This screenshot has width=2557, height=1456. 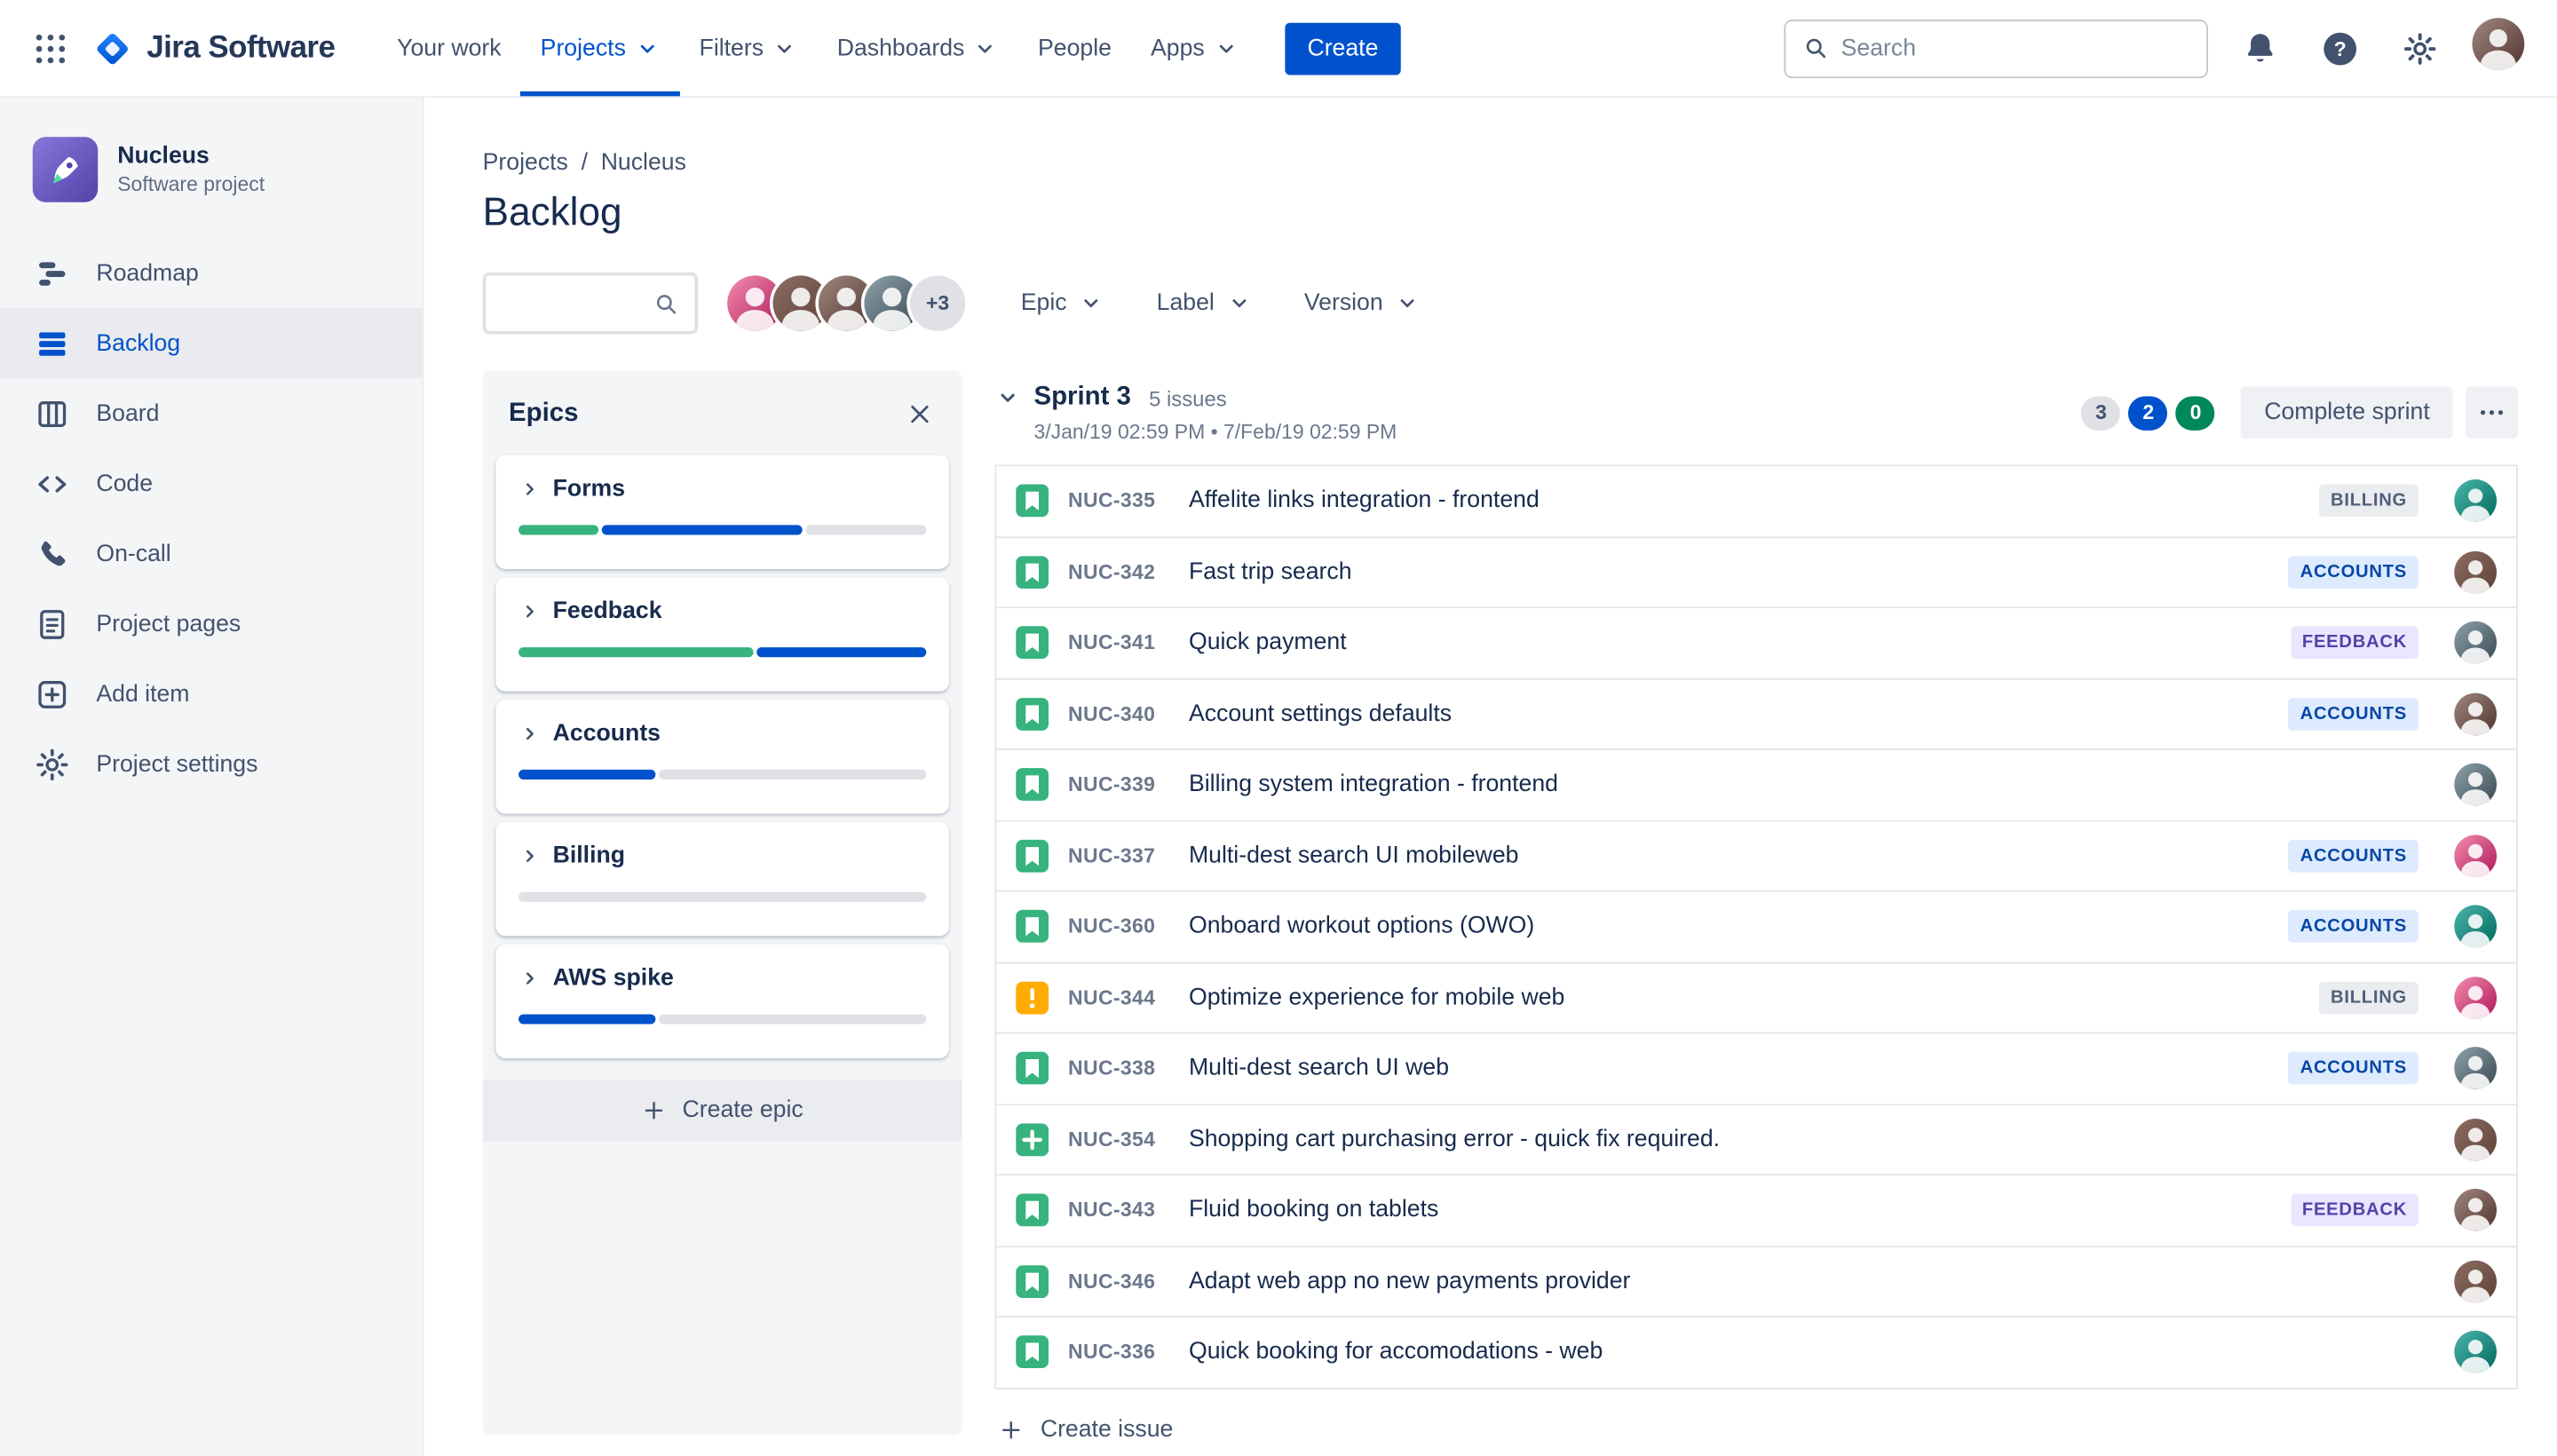 I want to click on create-issue-button: Create issue, so click(x=1085, y=1429).